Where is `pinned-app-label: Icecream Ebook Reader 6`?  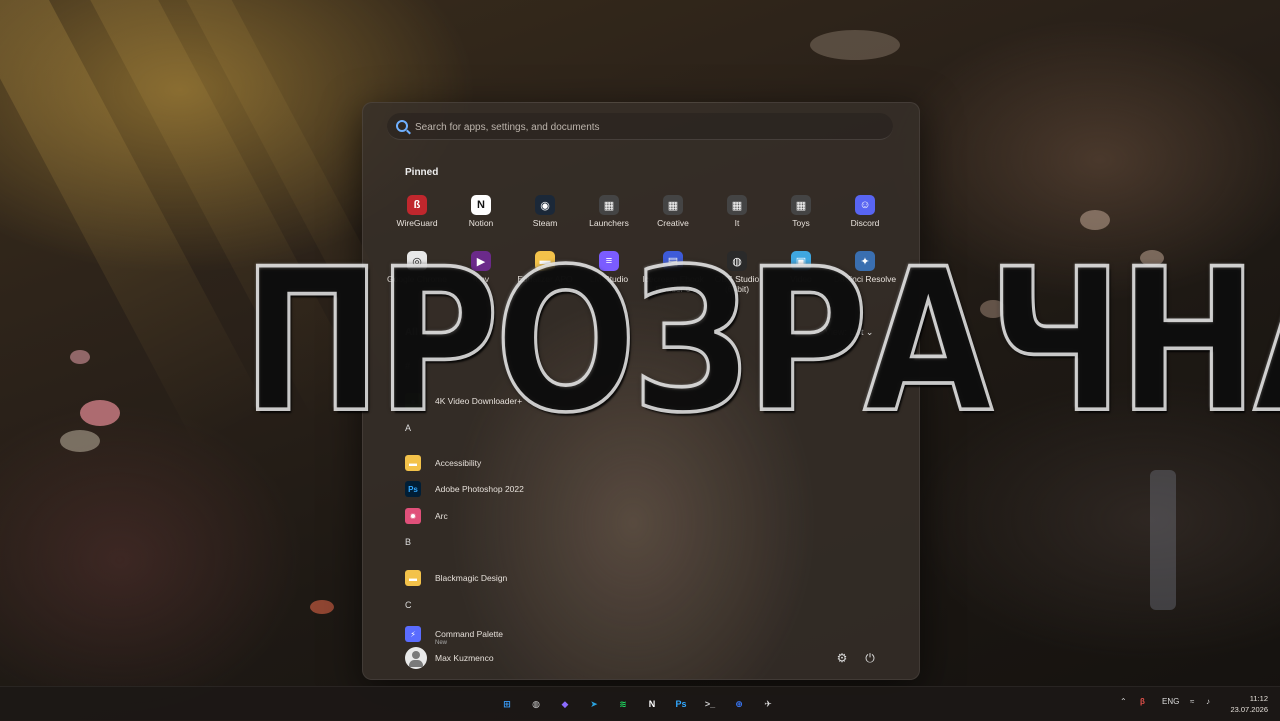
pinned-app-label: Icecream Ebook Reader 6 is located at coordinates (673, 284).